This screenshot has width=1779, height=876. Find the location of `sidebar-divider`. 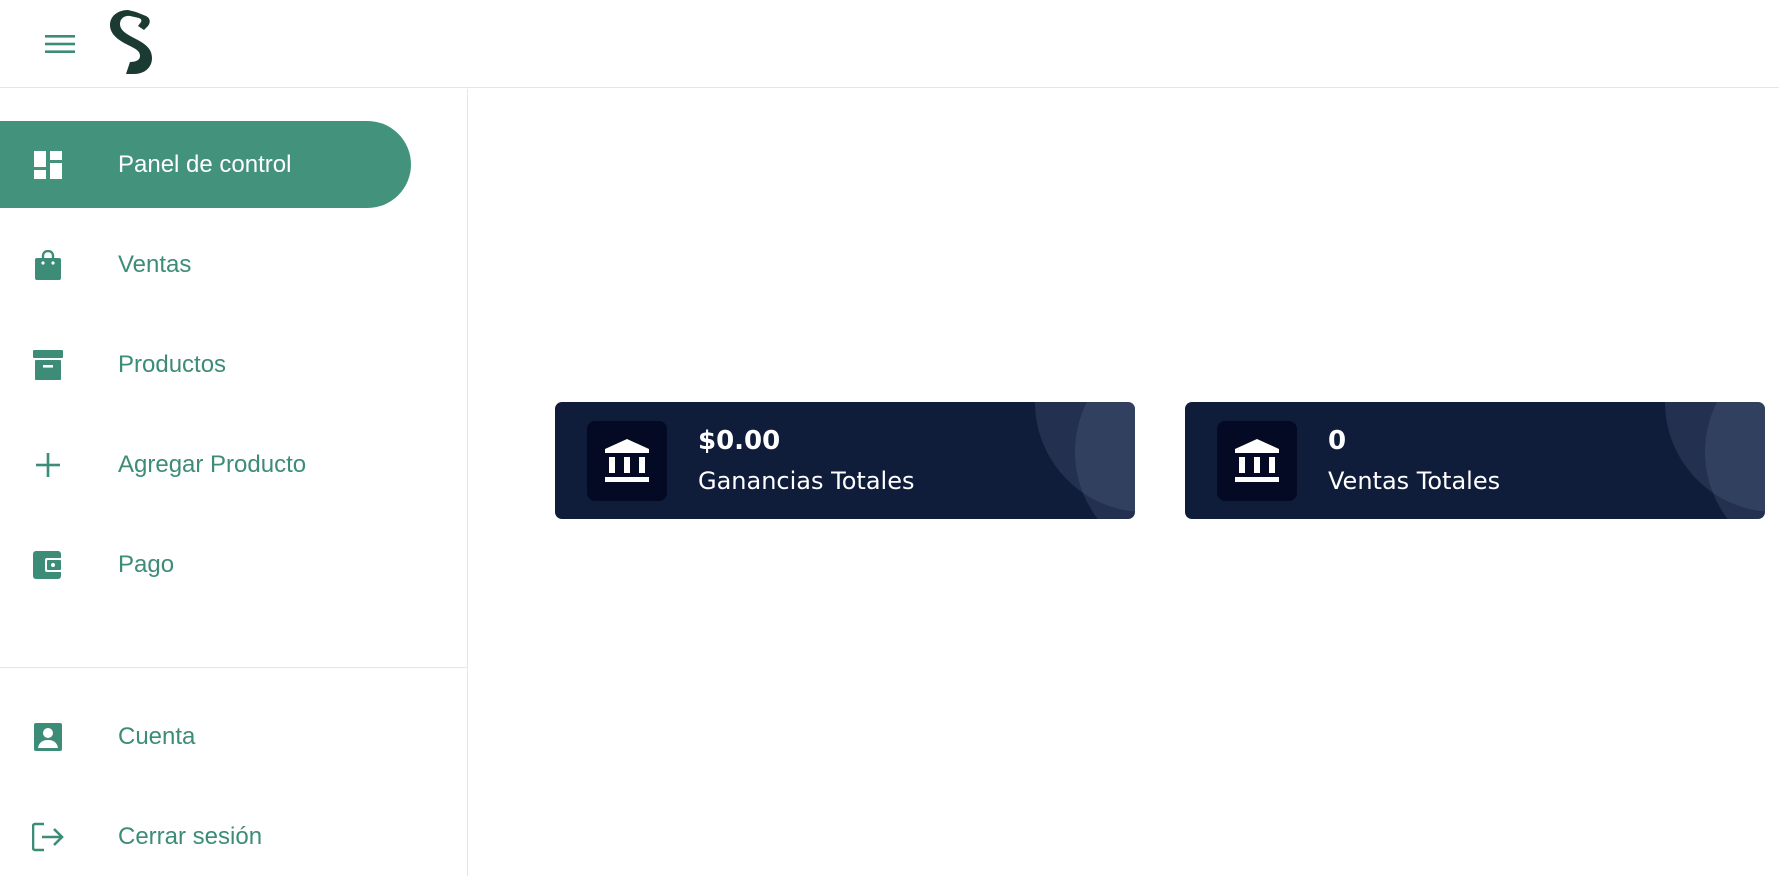

sidebar-divider is located at coordinates (233, 667).